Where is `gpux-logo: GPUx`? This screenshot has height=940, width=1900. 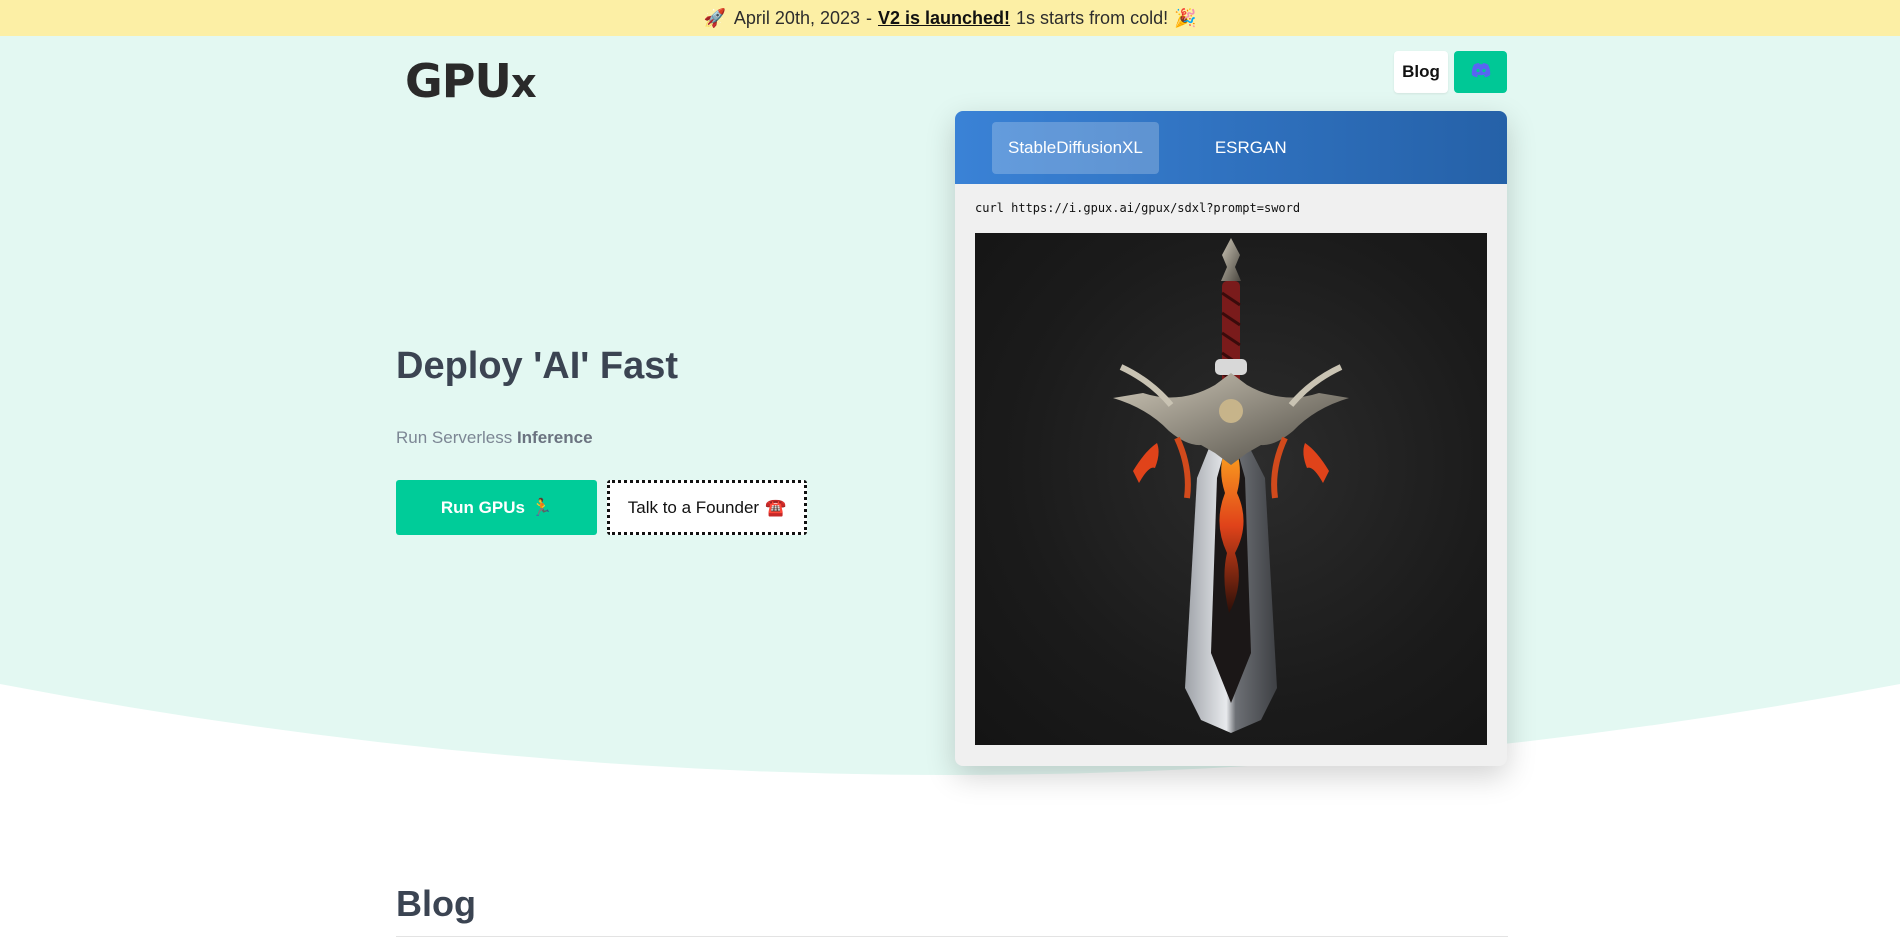 gpux-logo: GPUx is located at coordinates (471, 82).